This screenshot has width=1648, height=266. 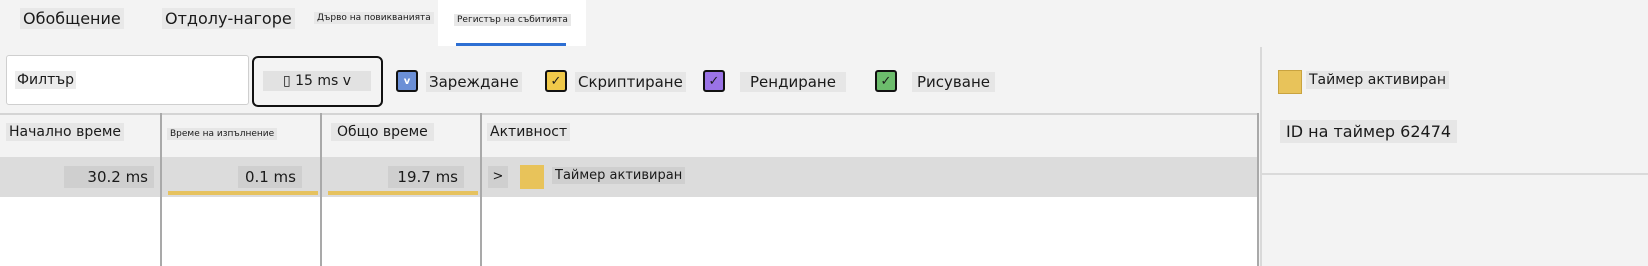 I want to click on scripting-checkbox: ✓, so click(x=556, y=81).